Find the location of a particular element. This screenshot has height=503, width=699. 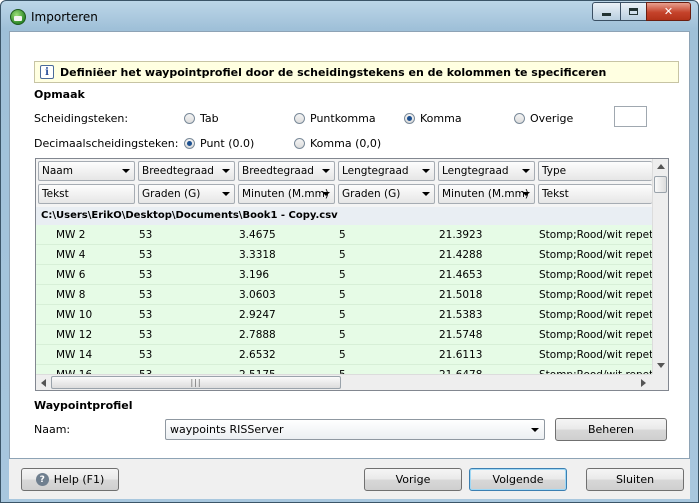

help-button: ? Help (F1) is located at coordinates (70, 479).